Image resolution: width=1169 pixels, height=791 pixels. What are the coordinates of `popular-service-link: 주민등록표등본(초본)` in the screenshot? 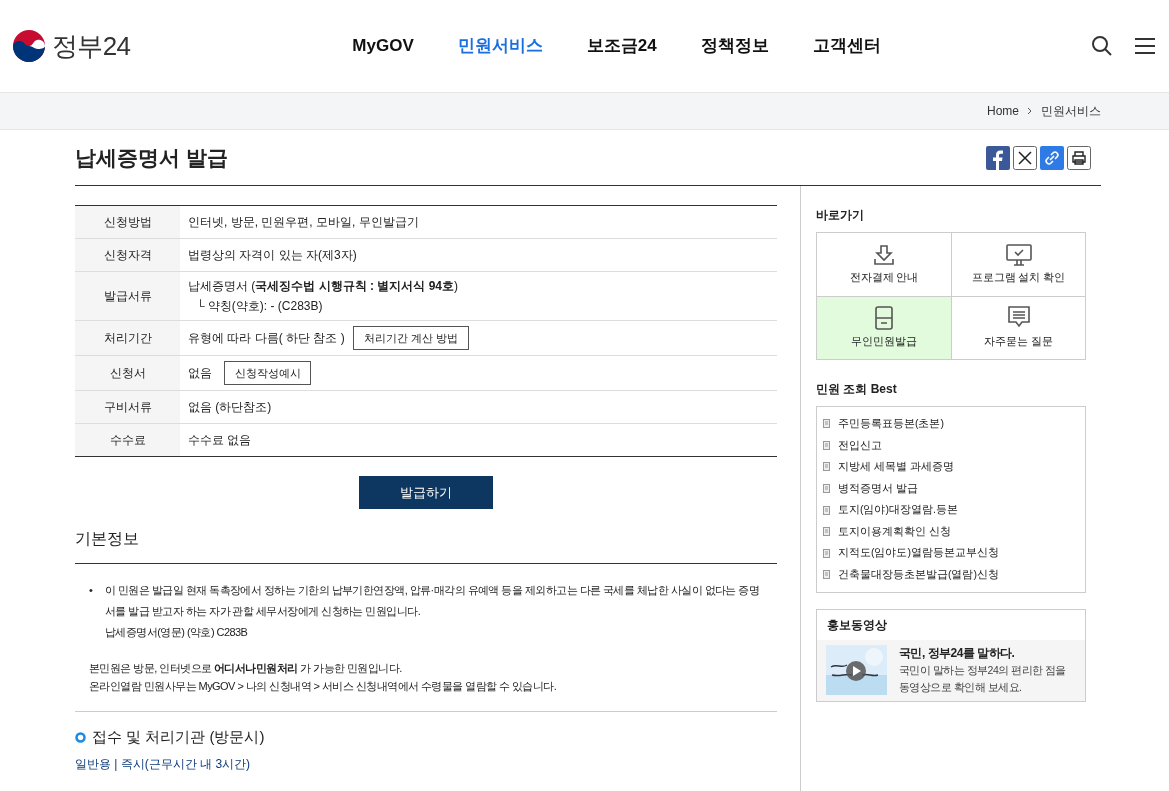 It's located at (891, 423).